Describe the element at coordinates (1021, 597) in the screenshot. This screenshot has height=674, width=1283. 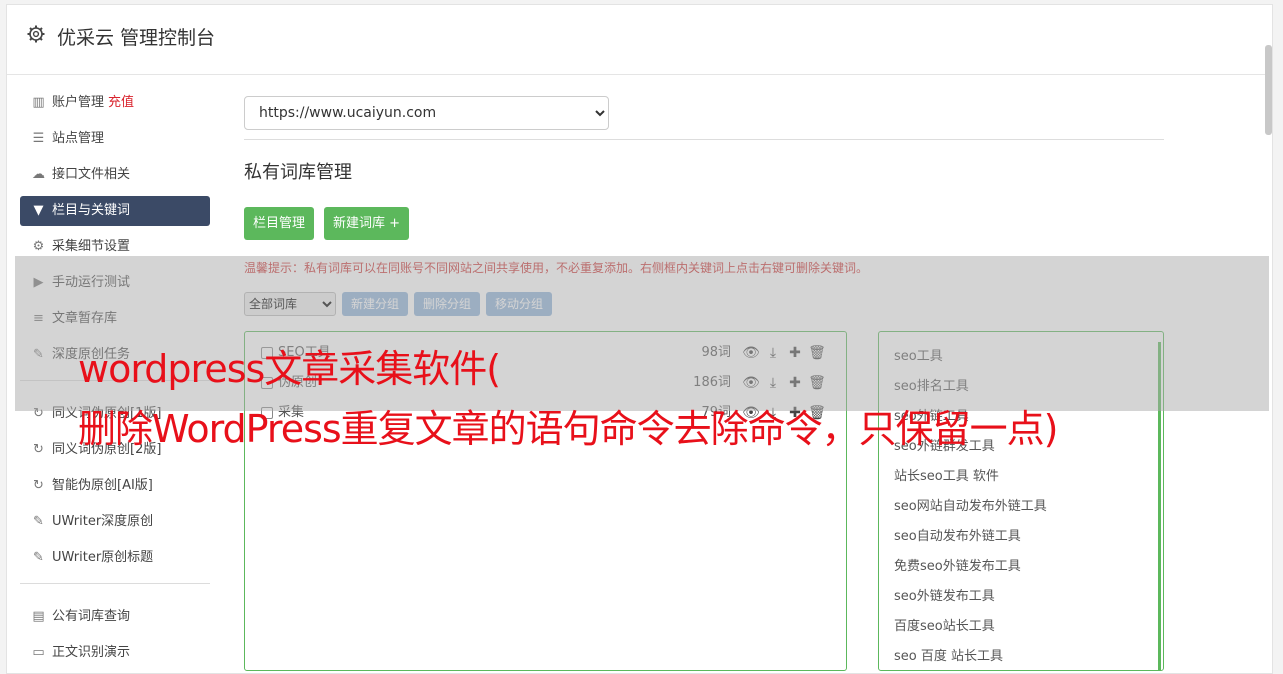
I see `keyword-item: seo外链发布工具` at that location.